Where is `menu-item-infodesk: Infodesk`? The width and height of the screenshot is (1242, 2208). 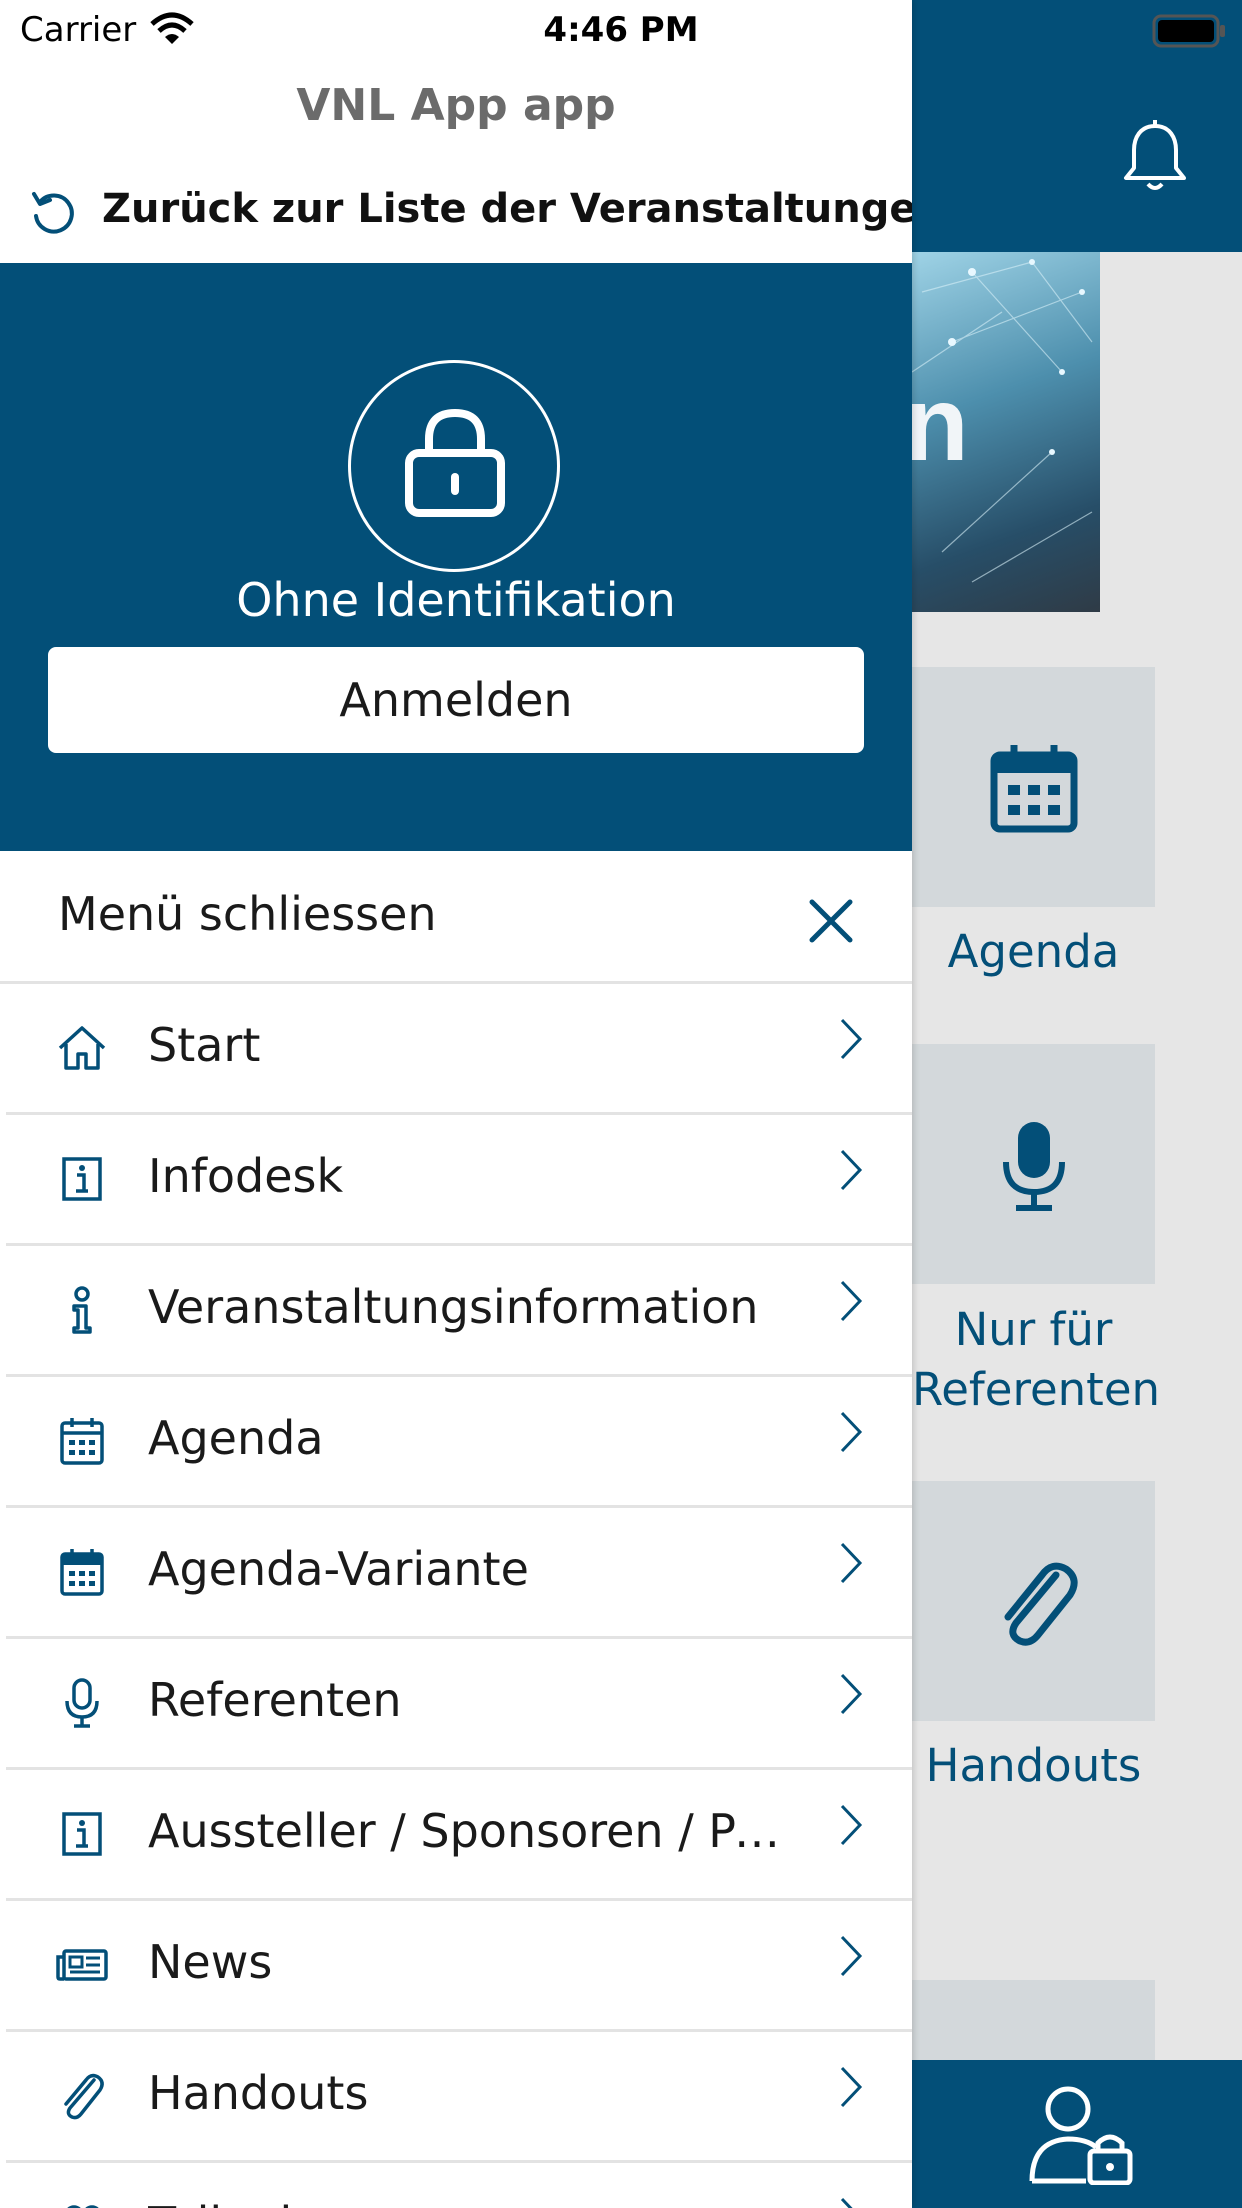
menu-item-infodesk: Infodesk is located at coordinates (459, 1180).